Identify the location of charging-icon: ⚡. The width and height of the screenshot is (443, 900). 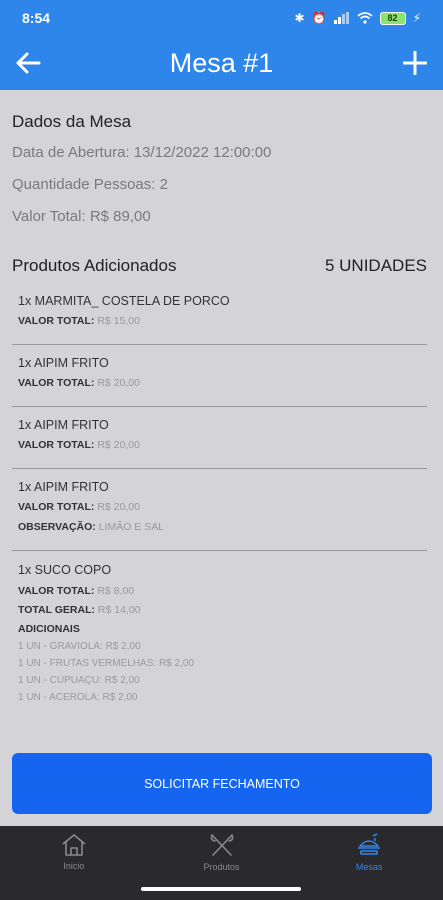
(416, 18).